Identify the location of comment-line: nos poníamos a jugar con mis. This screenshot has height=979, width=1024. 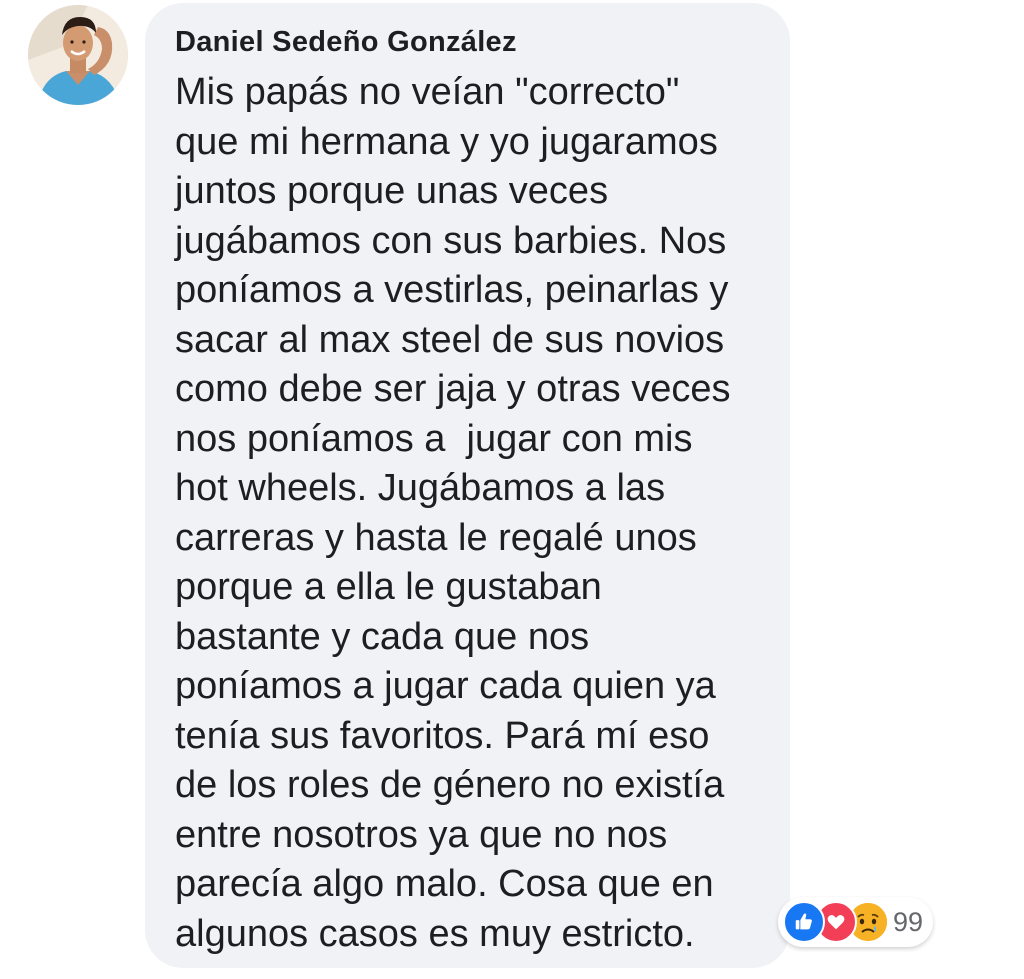
(434, 438).